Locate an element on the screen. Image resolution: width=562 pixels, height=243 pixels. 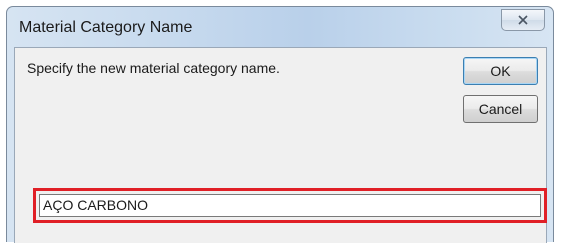
dialog-title: Material Category Name is located at coordinates (106, 27).